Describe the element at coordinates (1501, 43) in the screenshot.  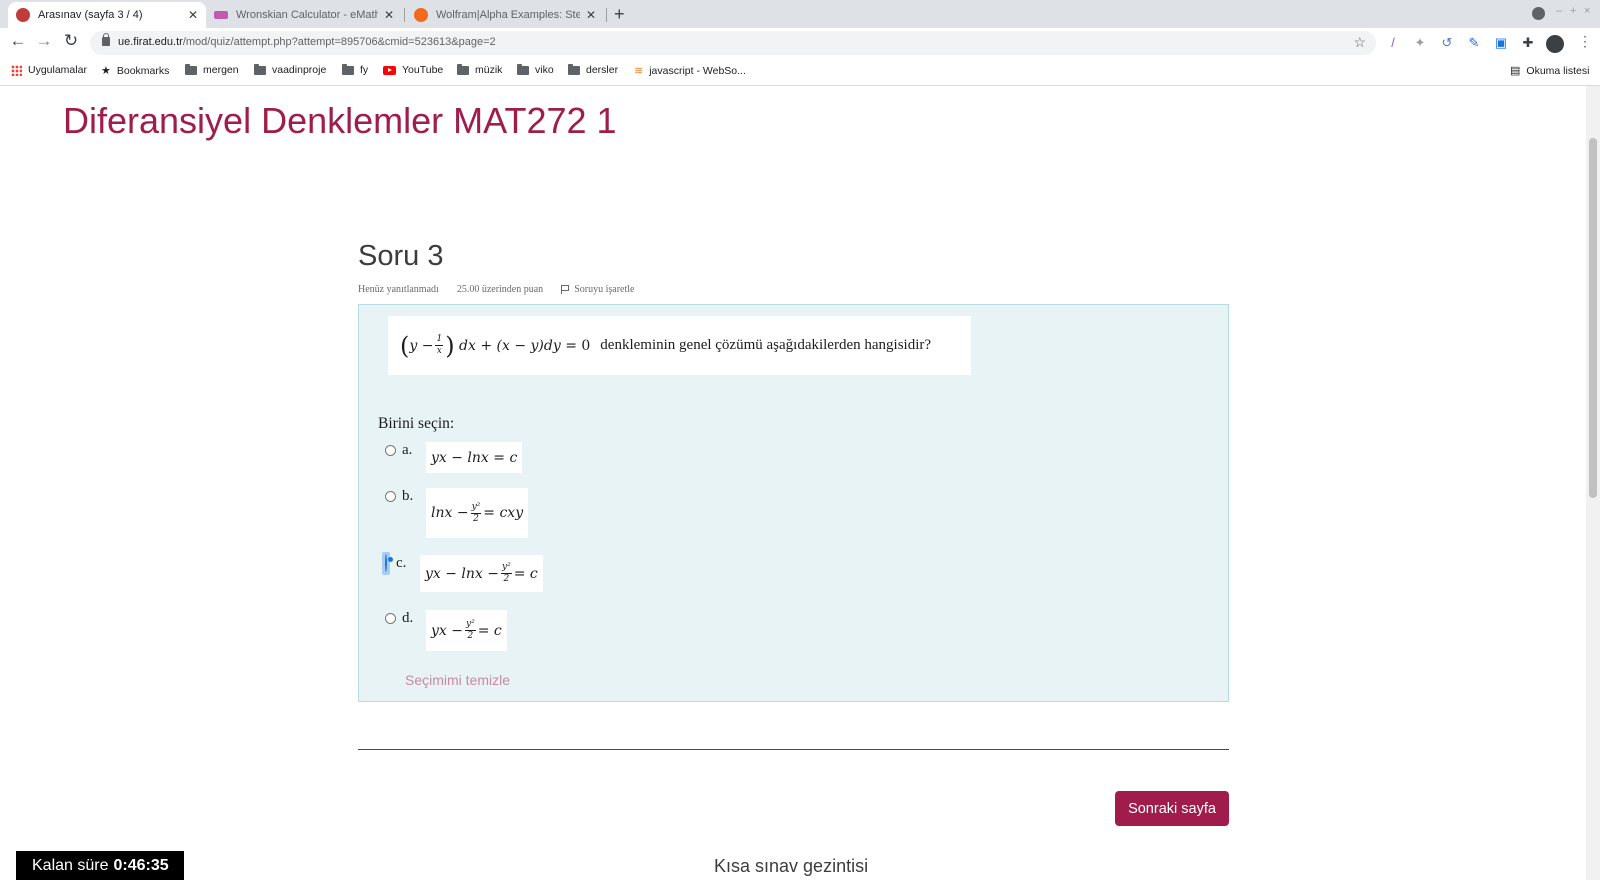
I see `window-extension-icon: ▣` at that location.